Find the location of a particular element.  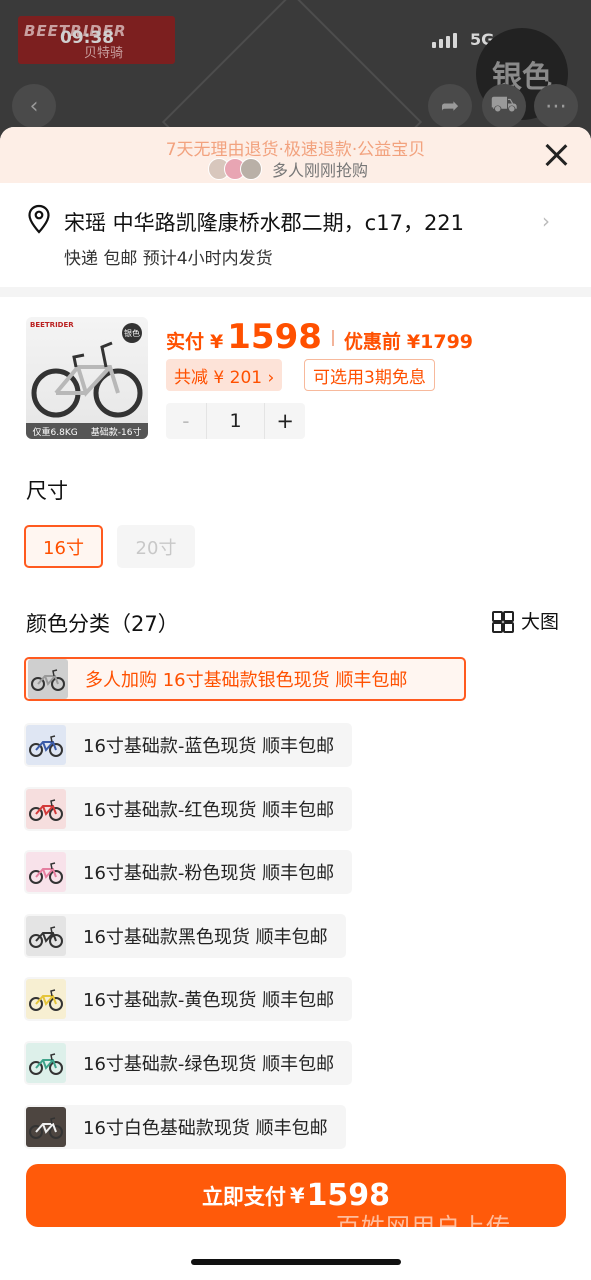

color-option-label: 16寸基础款黑色现货 顺丰包邮 is located at coordinates (205, 937).